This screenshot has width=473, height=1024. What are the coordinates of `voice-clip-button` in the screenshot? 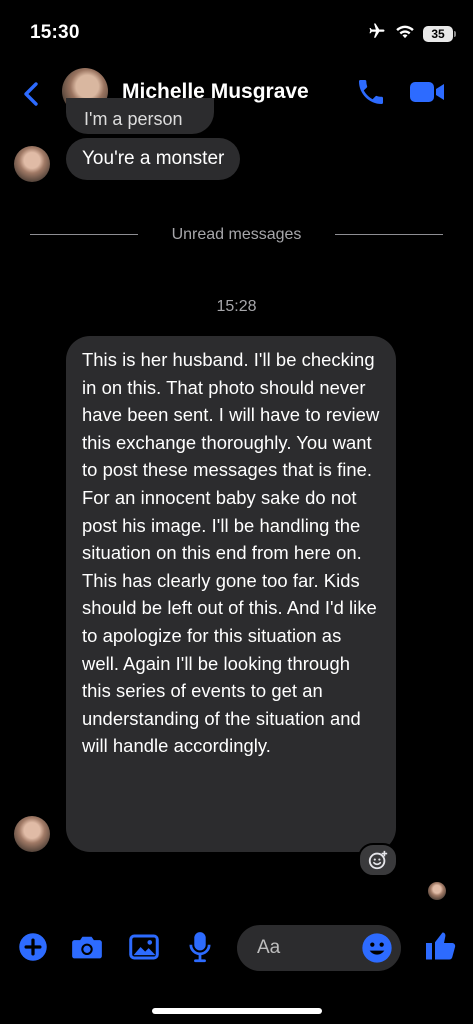 It's located at (200, 947).